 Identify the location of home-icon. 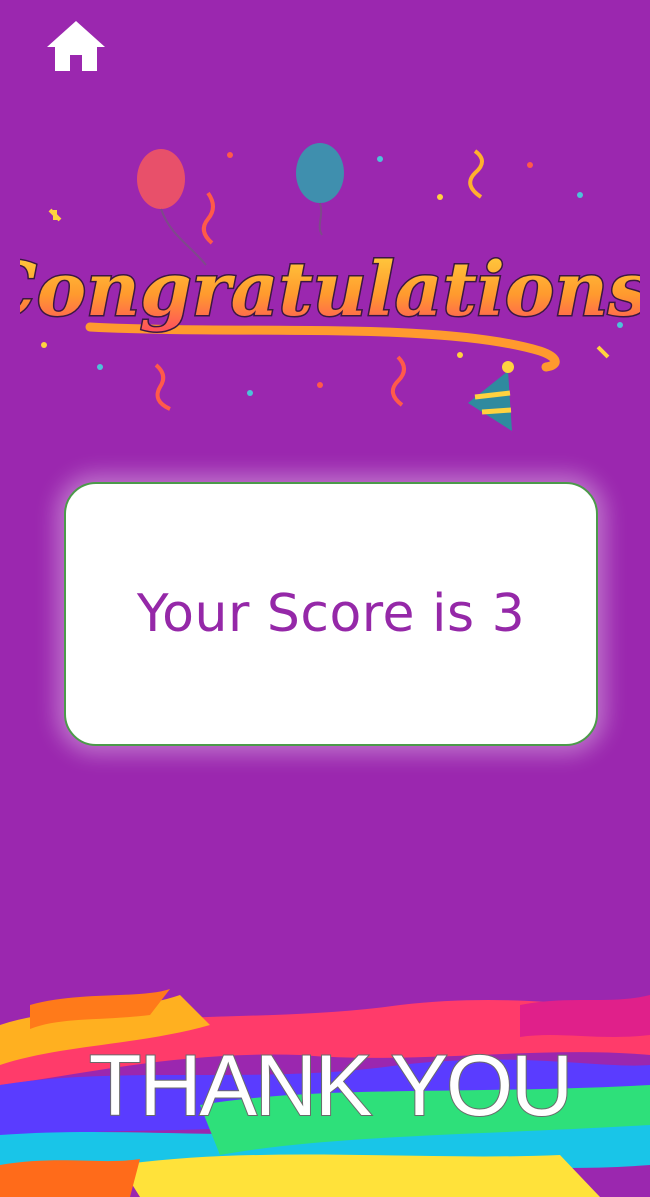
(76, 46).